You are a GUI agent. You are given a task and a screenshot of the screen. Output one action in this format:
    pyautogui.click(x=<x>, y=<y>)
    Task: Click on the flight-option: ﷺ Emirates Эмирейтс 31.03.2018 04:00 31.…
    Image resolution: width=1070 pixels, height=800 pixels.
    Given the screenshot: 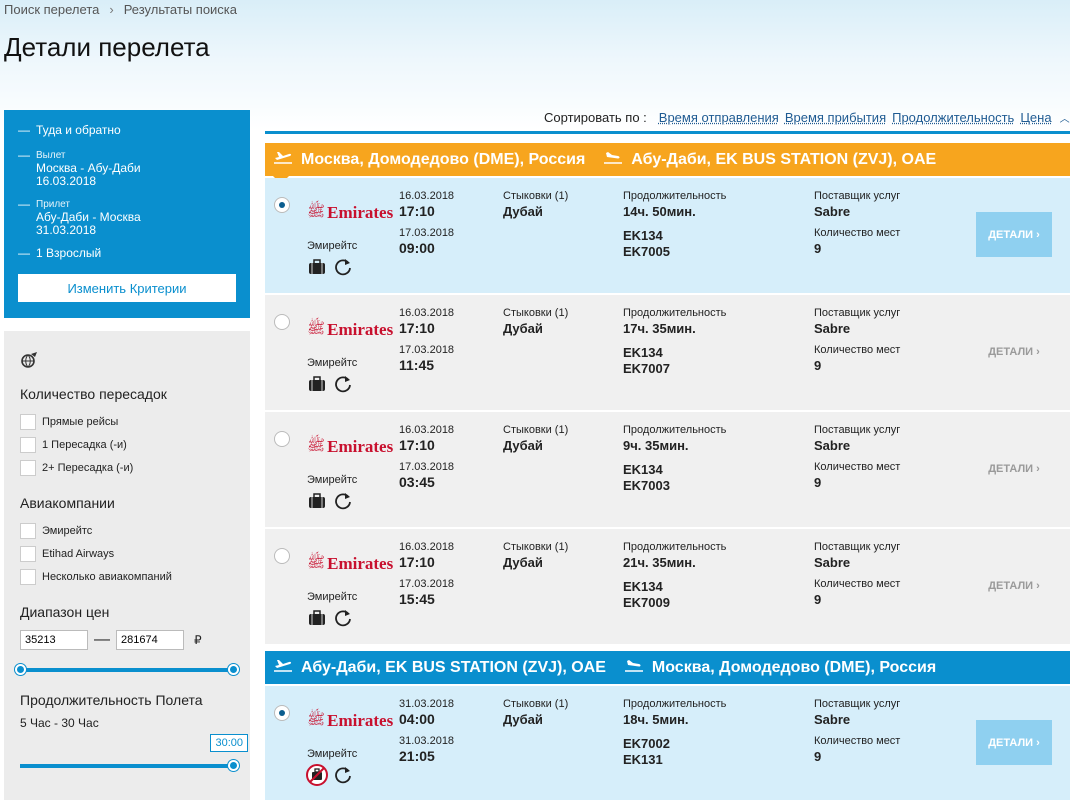 What is the action you would take?
    pyautogui.click(x=667, y=743)
    